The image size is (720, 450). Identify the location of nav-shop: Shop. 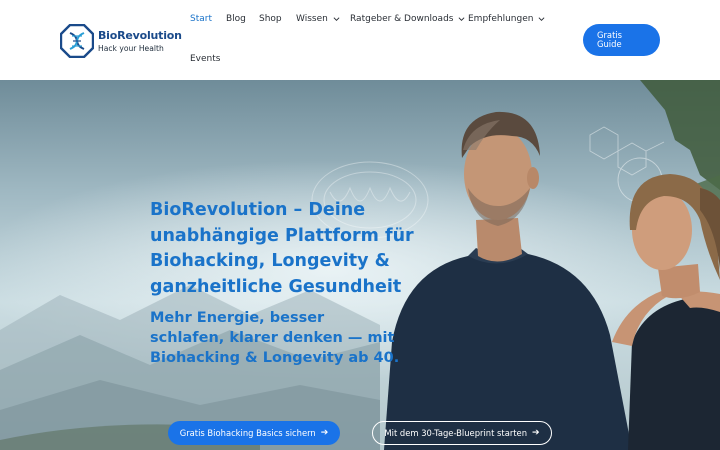
(270, 19).